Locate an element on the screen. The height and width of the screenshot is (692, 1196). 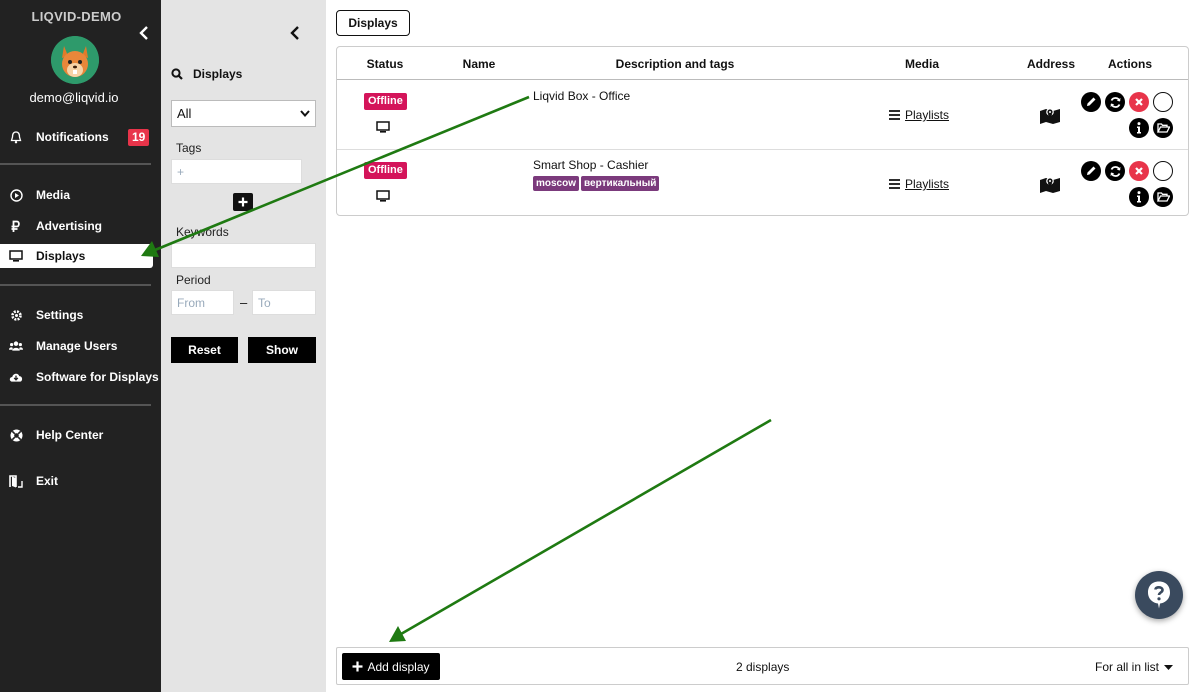
squirrel-avatar-icon is located at coordinates (75, 60).